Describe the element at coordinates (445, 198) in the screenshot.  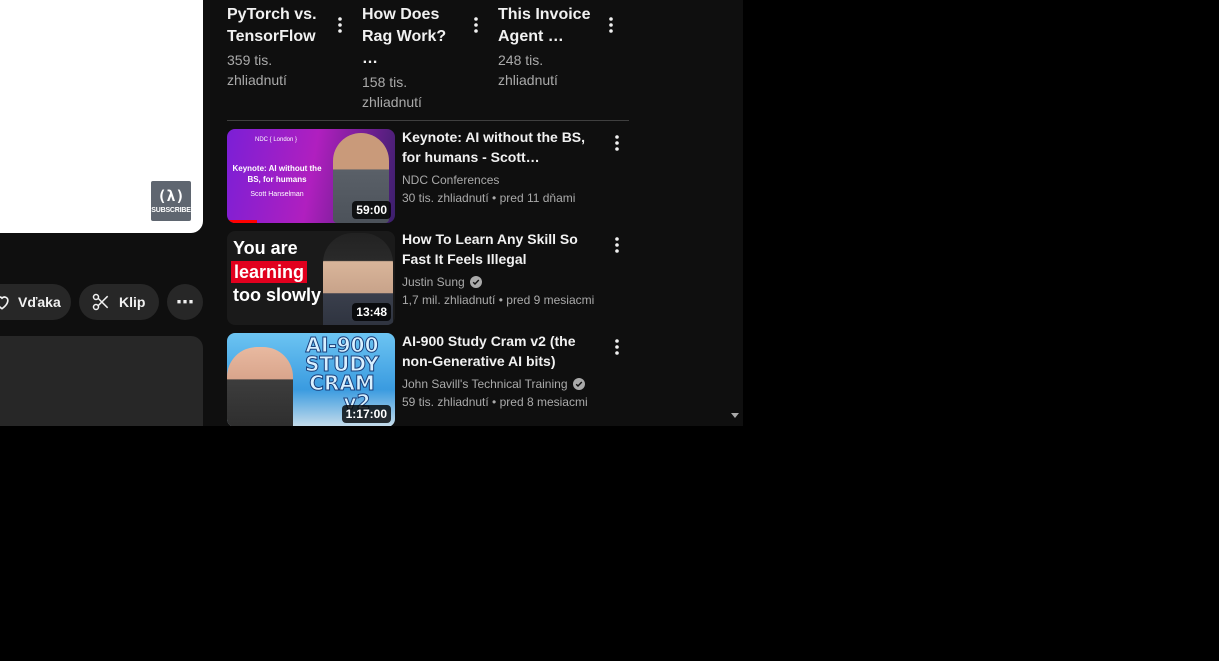
I see `view-count: 30 tis. zhliadnutí` at that location.